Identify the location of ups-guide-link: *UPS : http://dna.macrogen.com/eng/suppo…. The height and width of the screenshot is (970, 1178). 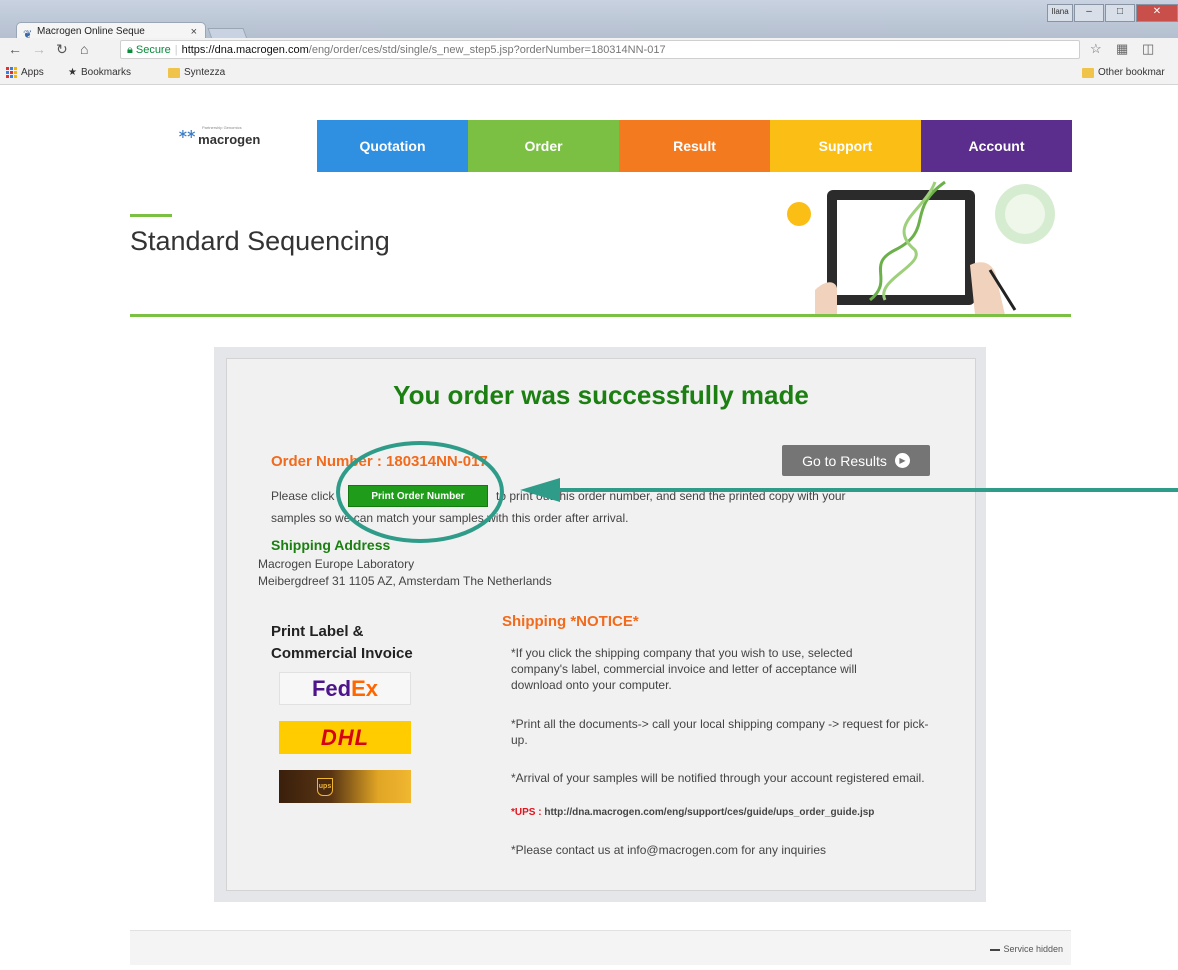
(692, 812).